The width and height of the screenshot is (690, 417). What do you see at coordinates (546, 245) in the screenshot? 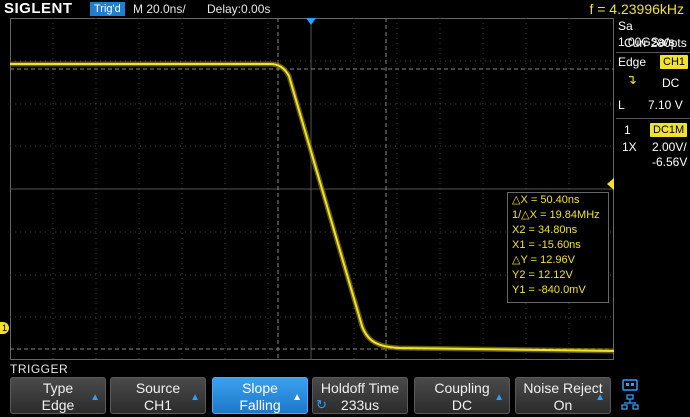
I see `cursor-x1: X1 = -15.60ns` at bounding box center [546, 245].